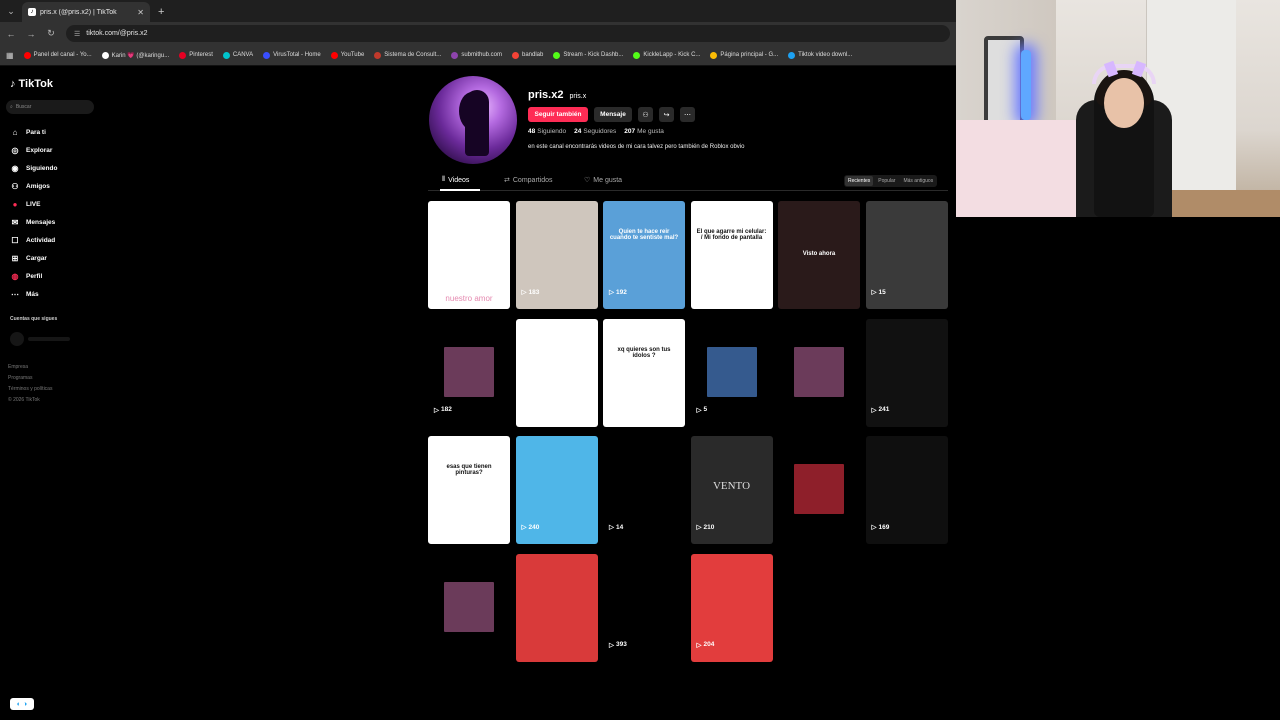 The height and width of the screenshot is (720, 1280). I want to click on sort-recent: Recientes, so click(859, 181).